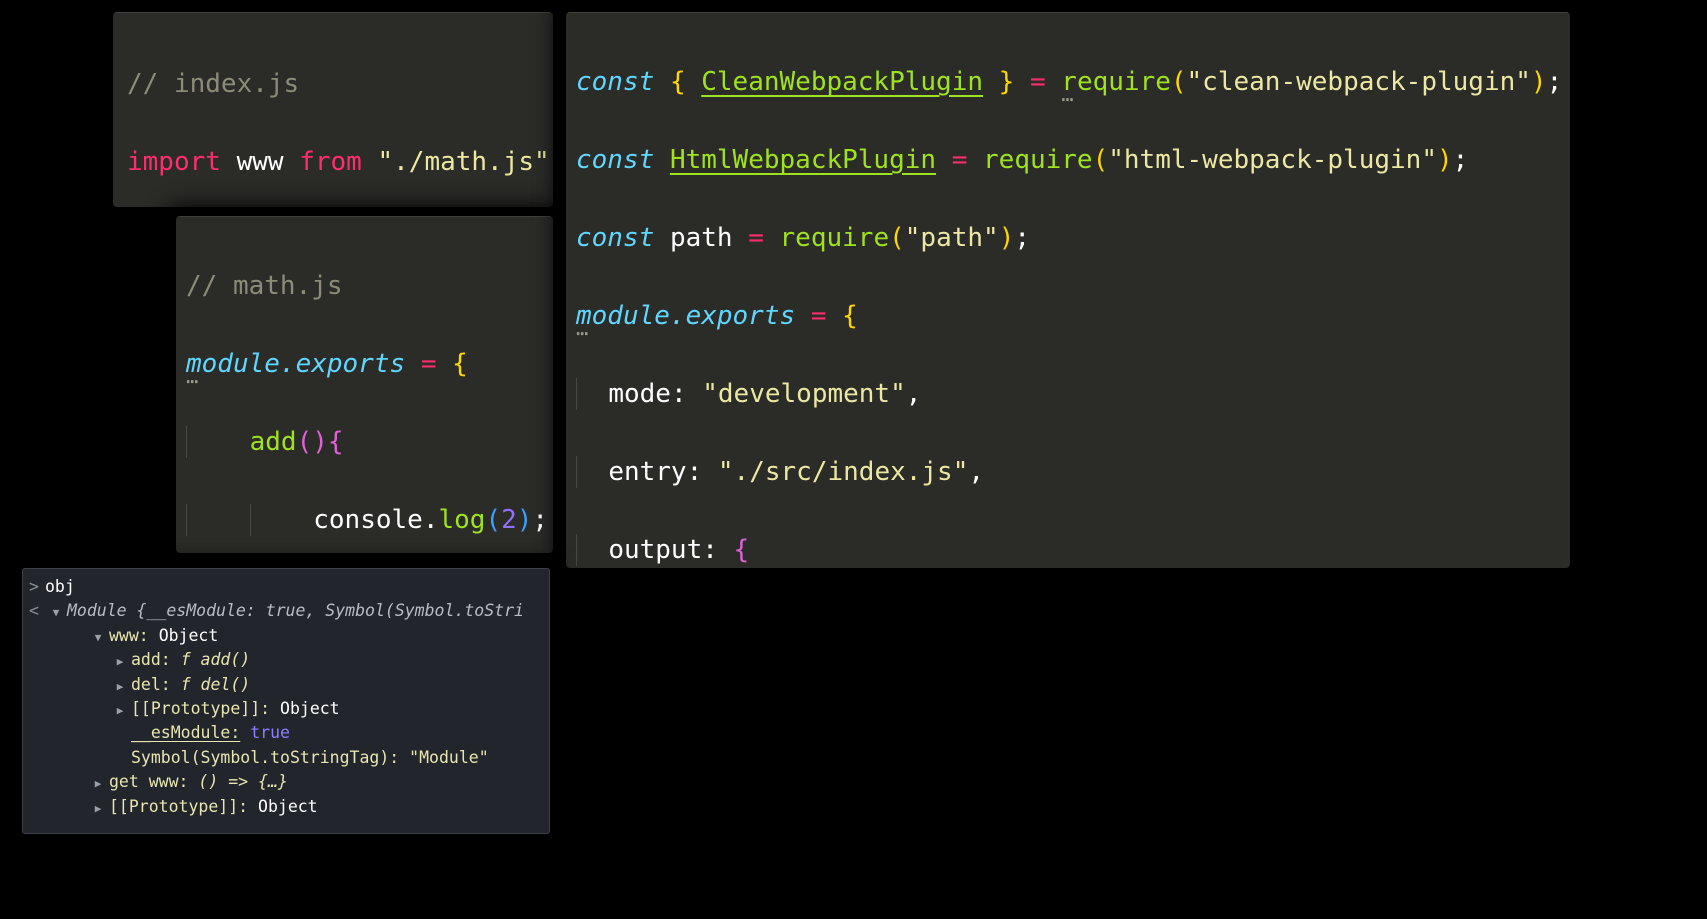 Image resolution: width=1707 pixels, height=919 pixels. I want to click on console-row-www: ▼ www: Object, so click(286, 636).